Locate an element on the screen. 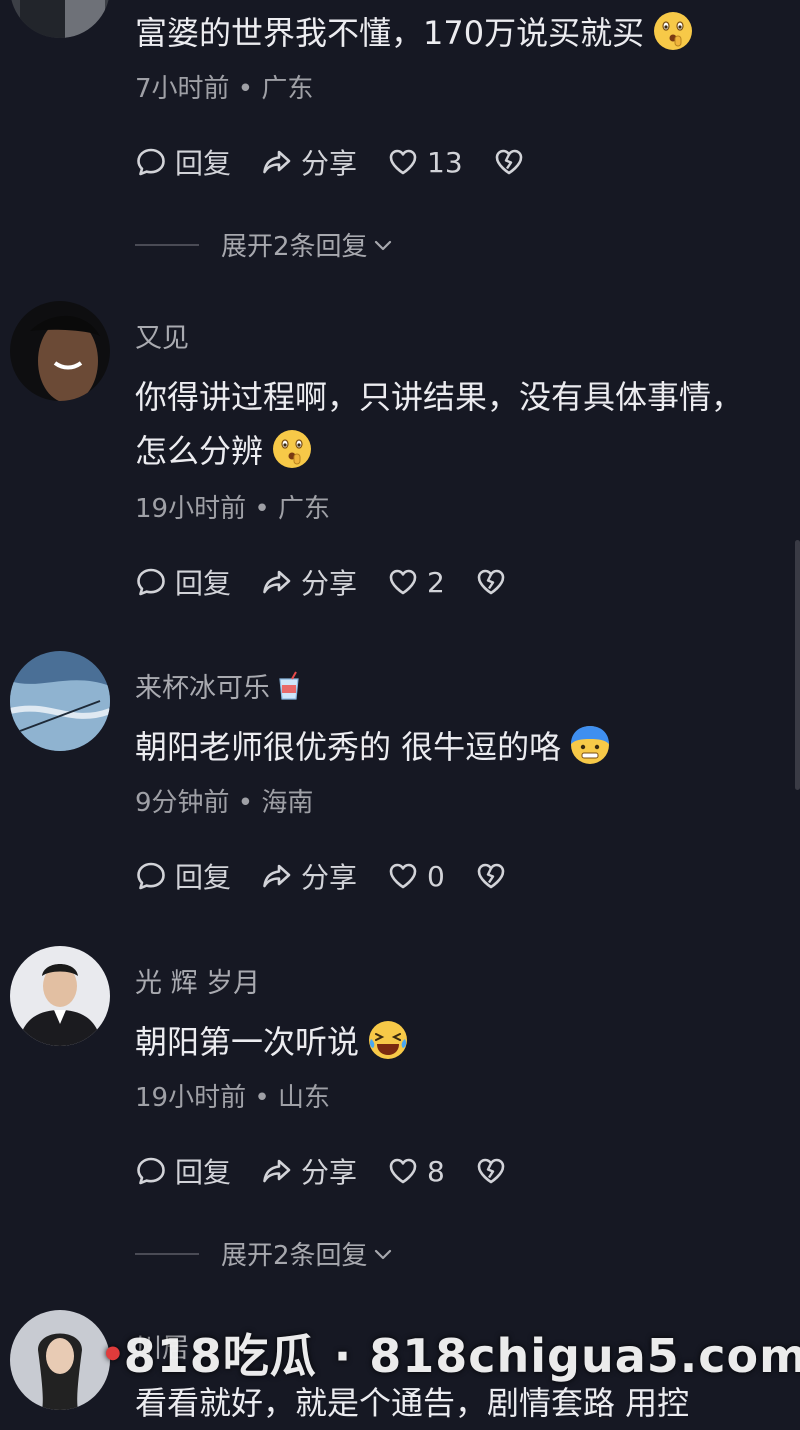  comment-content: 朝阳第一次听说 is located at coordinates (445, 1042).